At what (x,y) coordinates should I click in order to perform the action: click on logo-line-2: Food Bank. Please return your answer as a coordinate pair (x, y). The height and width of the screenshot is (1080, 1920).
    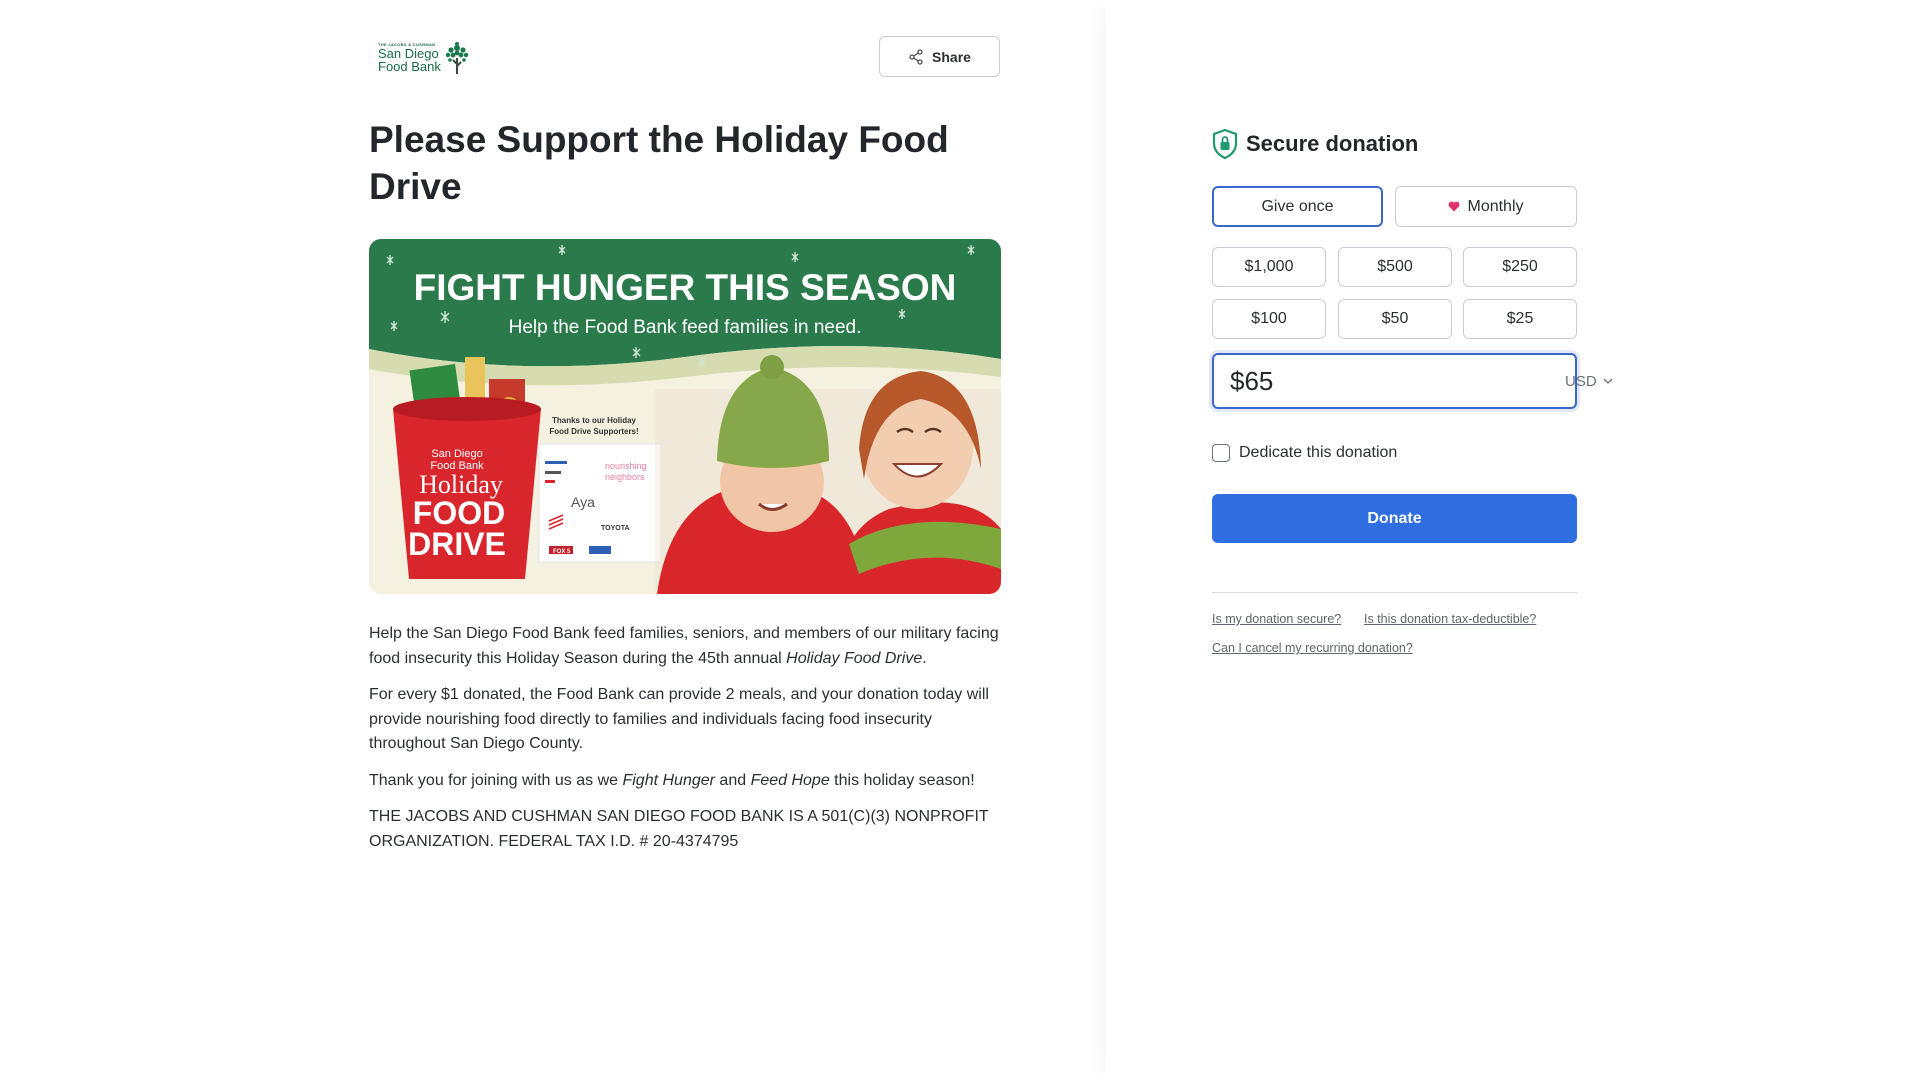
    Looking at the image, I should click on (409, 66).